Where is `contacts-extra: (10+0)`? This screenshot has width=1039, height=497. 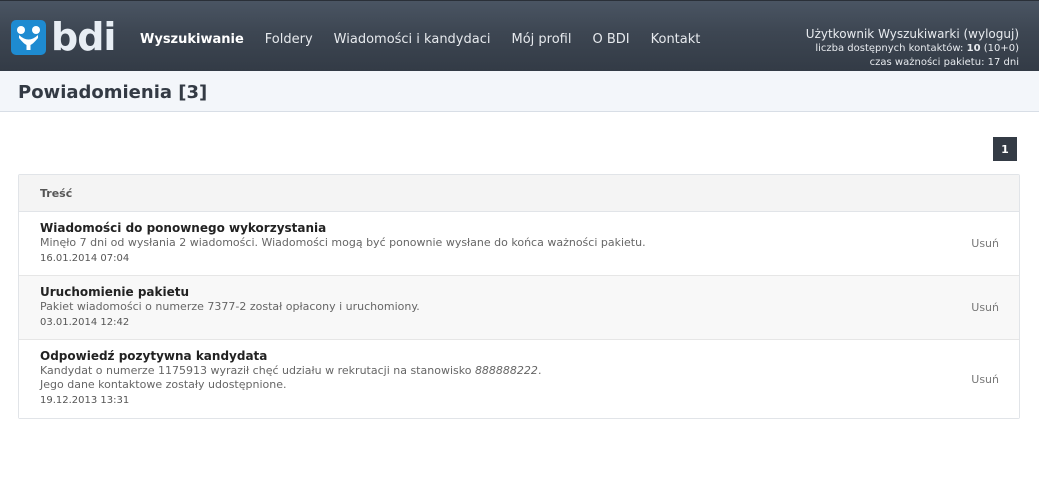
contacts-extra: (10+0) is located at coordinates (1001, 48).